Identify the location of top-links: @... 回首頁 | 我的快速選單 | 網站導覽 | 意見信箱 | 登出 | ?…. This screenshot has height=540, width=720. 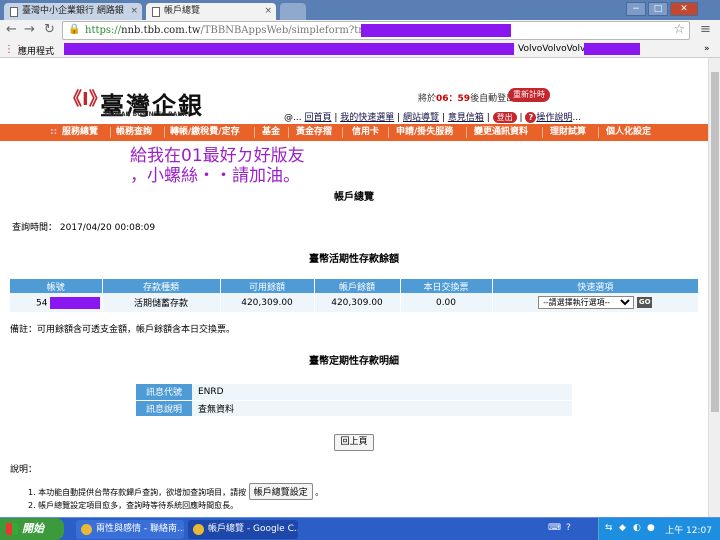
(432, 117).